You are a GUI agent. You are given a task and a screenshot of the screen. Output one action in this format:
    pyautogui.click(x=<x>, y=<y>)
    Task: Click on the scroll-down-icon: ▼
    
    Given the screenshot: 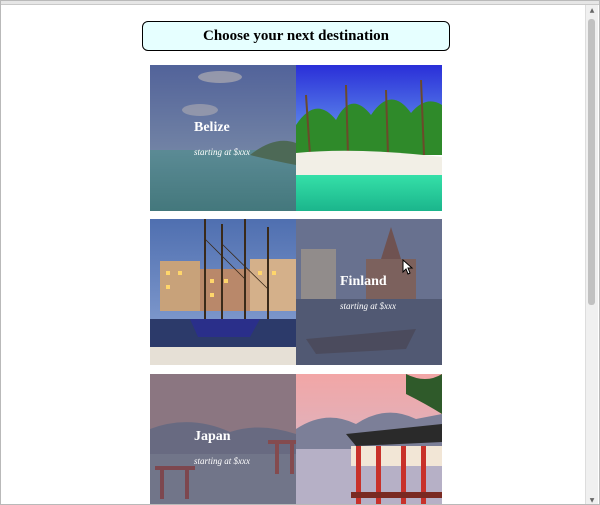 What is the action you would take?
    pyautogui.click(x=592, y=499)
    